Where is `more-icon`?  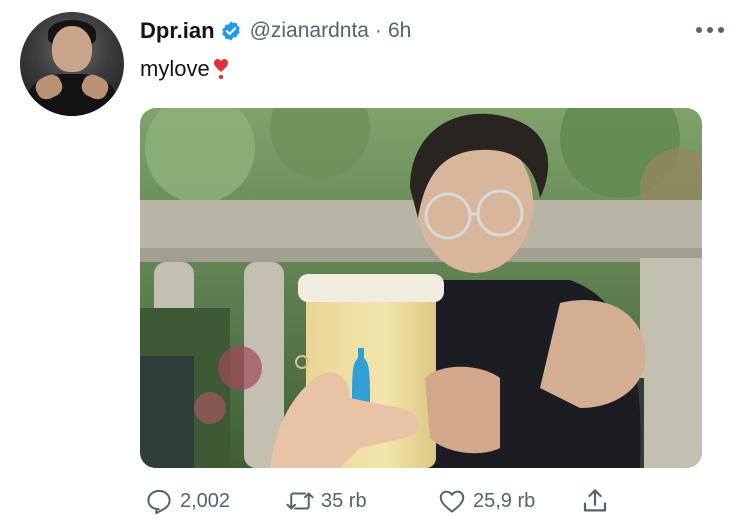 more-icon is located at coordinates (710, 30).